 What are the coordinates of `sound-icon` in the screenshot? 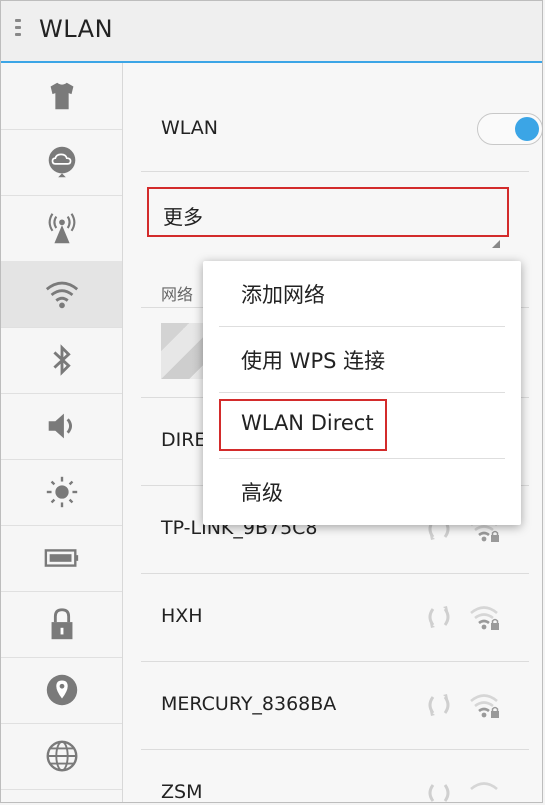 It's located at (60, 426).